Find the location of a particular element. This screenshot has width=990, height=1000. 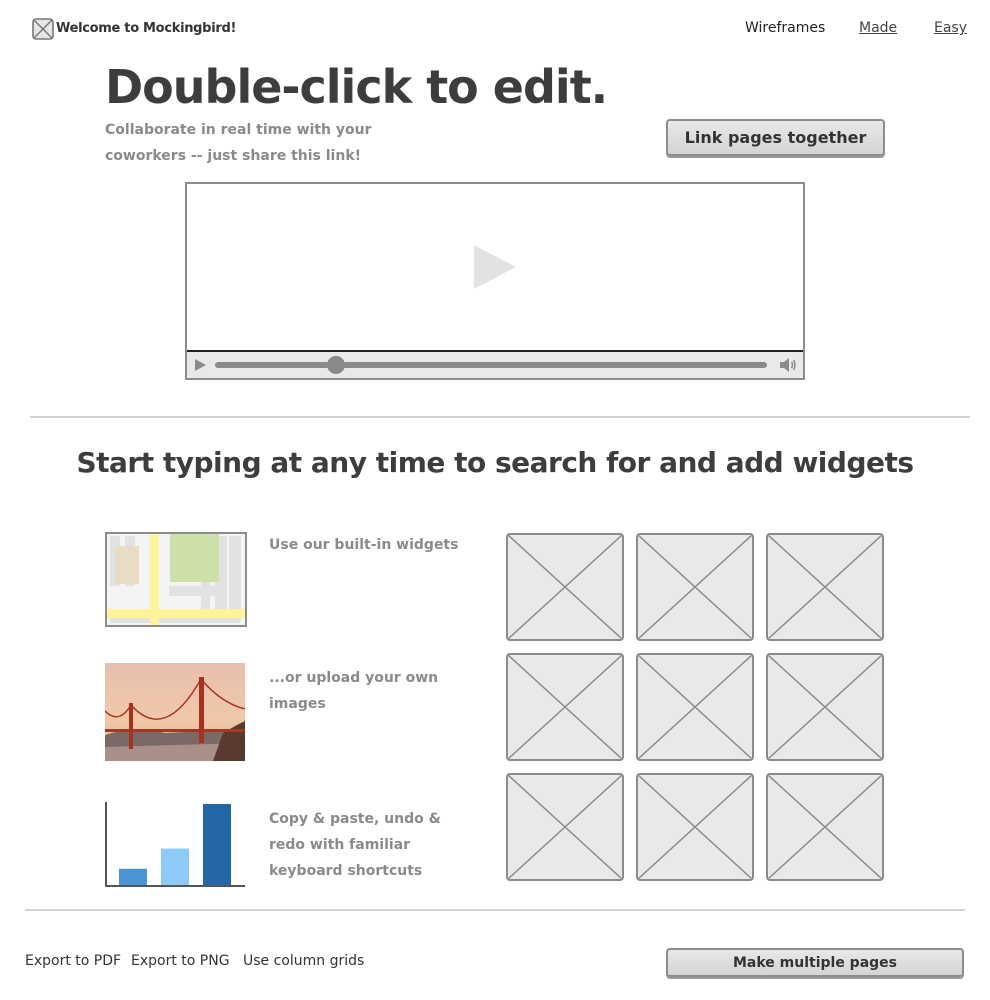

footer-divider is located at coordinates (495, 910).